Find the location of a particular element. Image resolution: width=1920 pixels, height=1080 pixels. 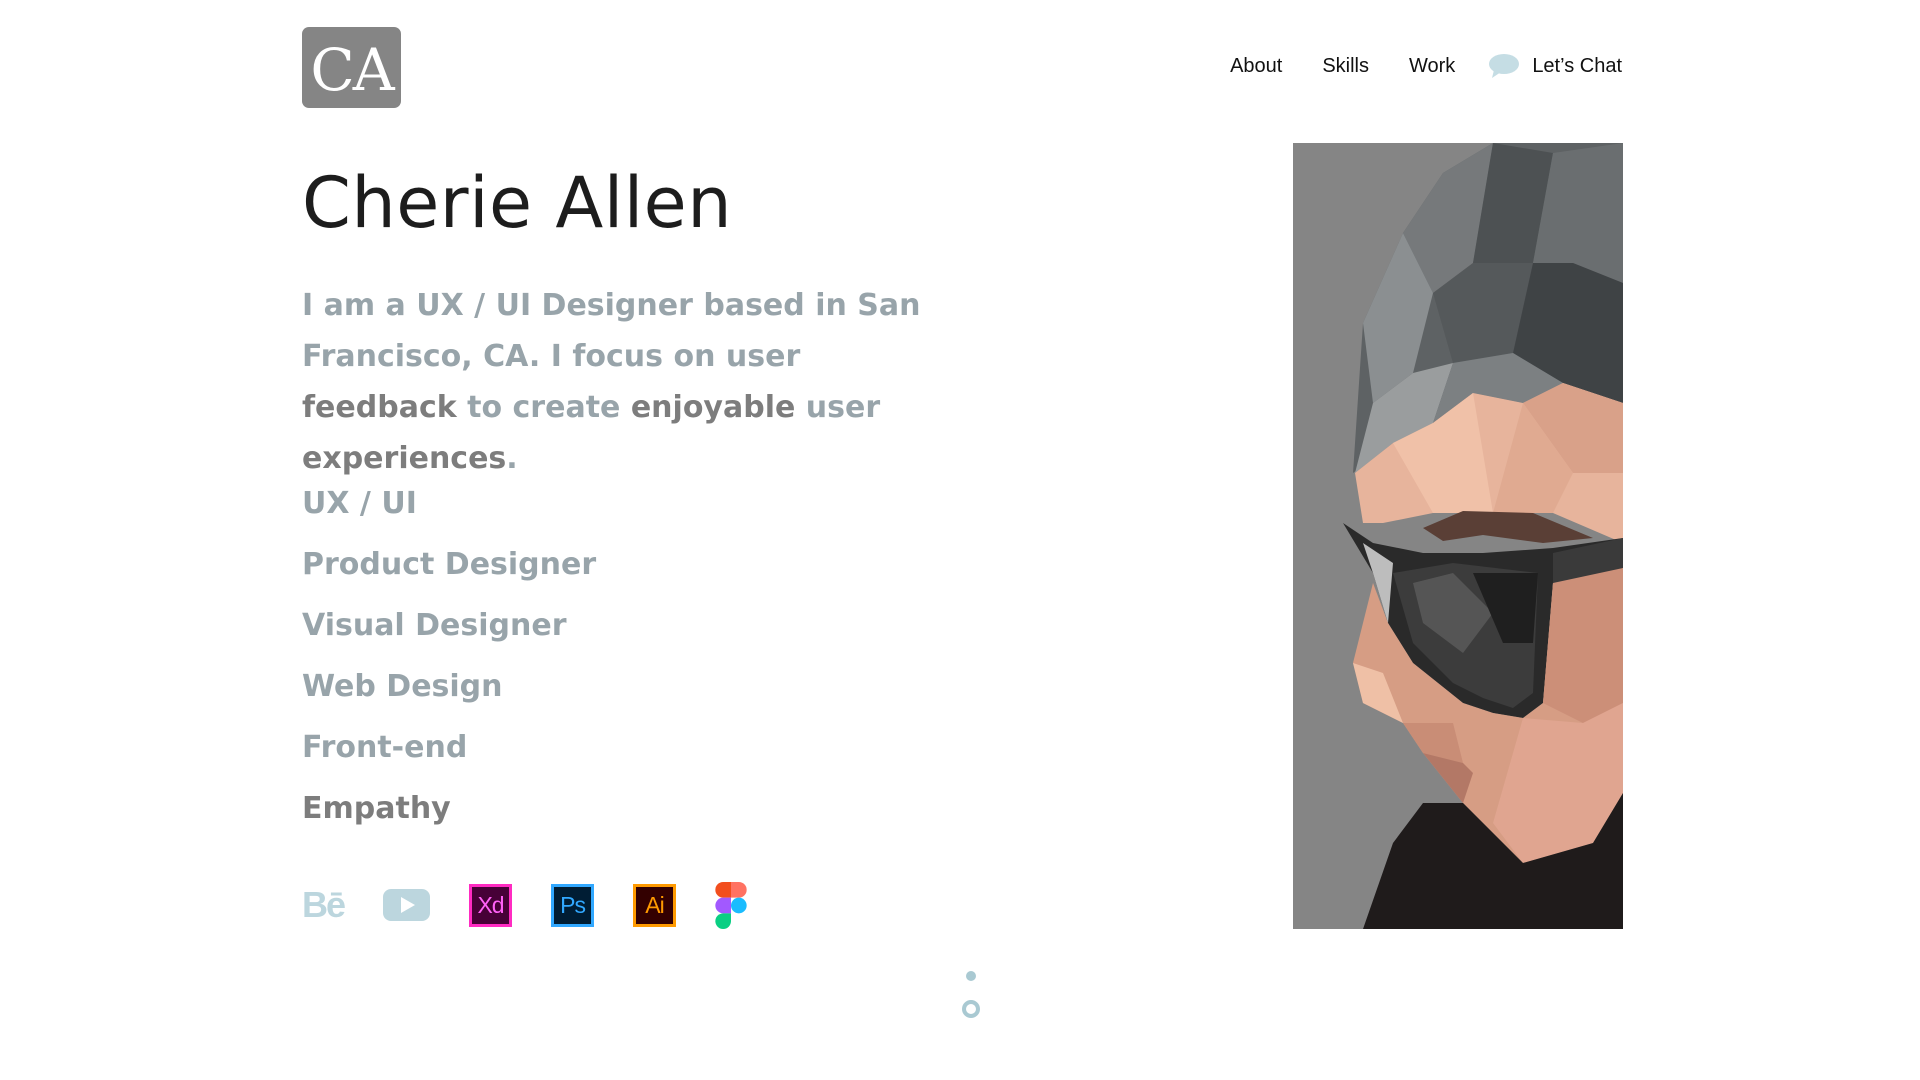

bio-text: . is located at coordinates (512, 458).